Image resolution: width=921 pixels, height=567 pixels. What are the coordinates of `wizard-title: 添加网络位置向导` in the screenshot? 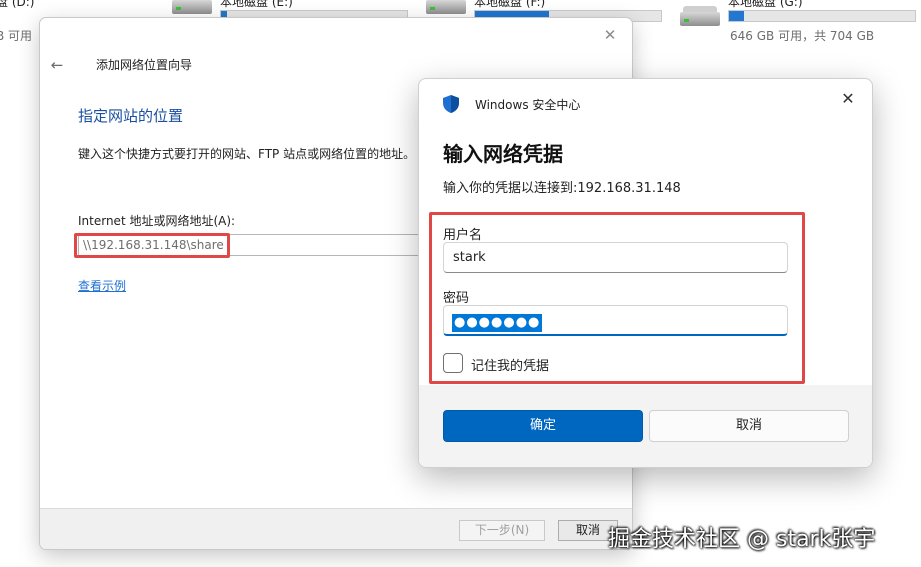 It's located at (144, 65).